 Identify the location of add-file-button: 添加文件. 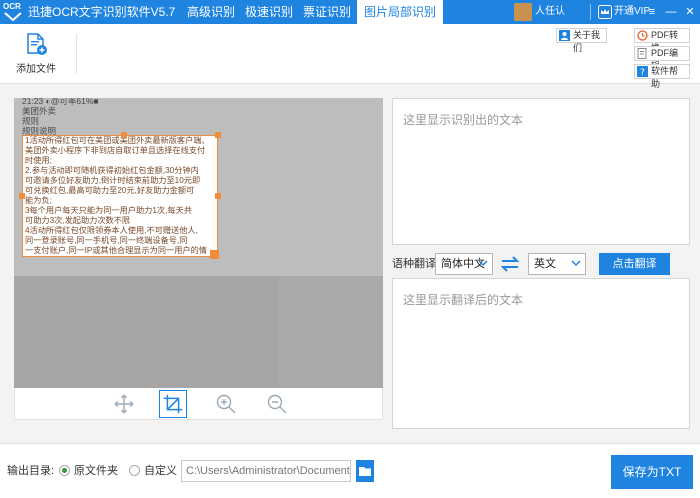
(36, 55).